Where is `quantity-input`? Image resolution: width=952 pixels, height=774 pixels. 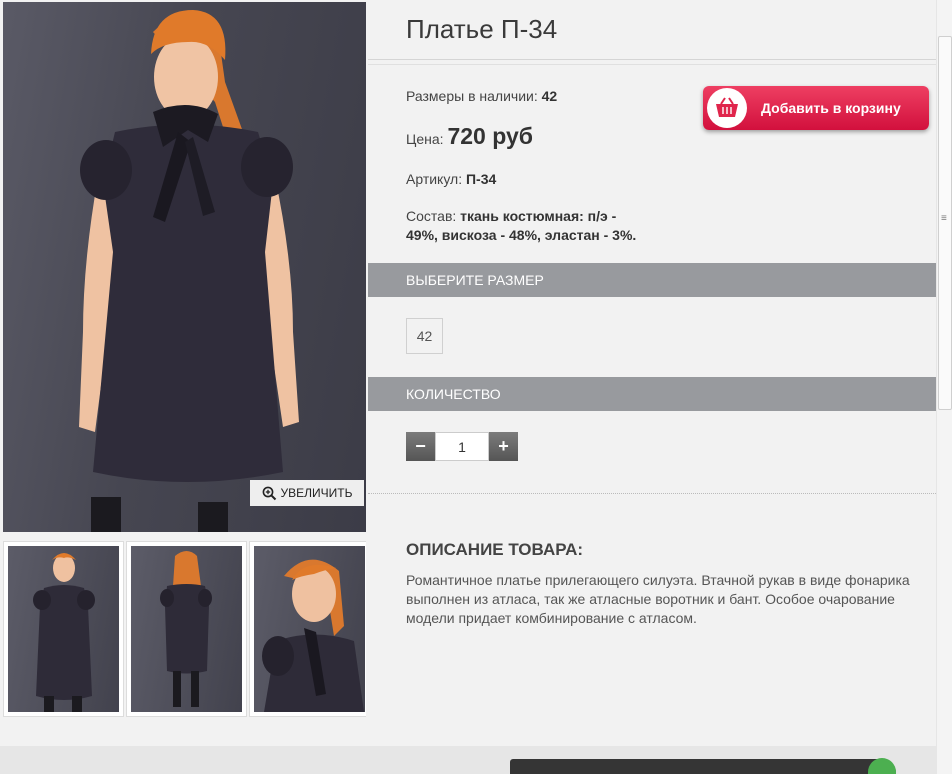
quantity-input is located at coordinates (462, 446).